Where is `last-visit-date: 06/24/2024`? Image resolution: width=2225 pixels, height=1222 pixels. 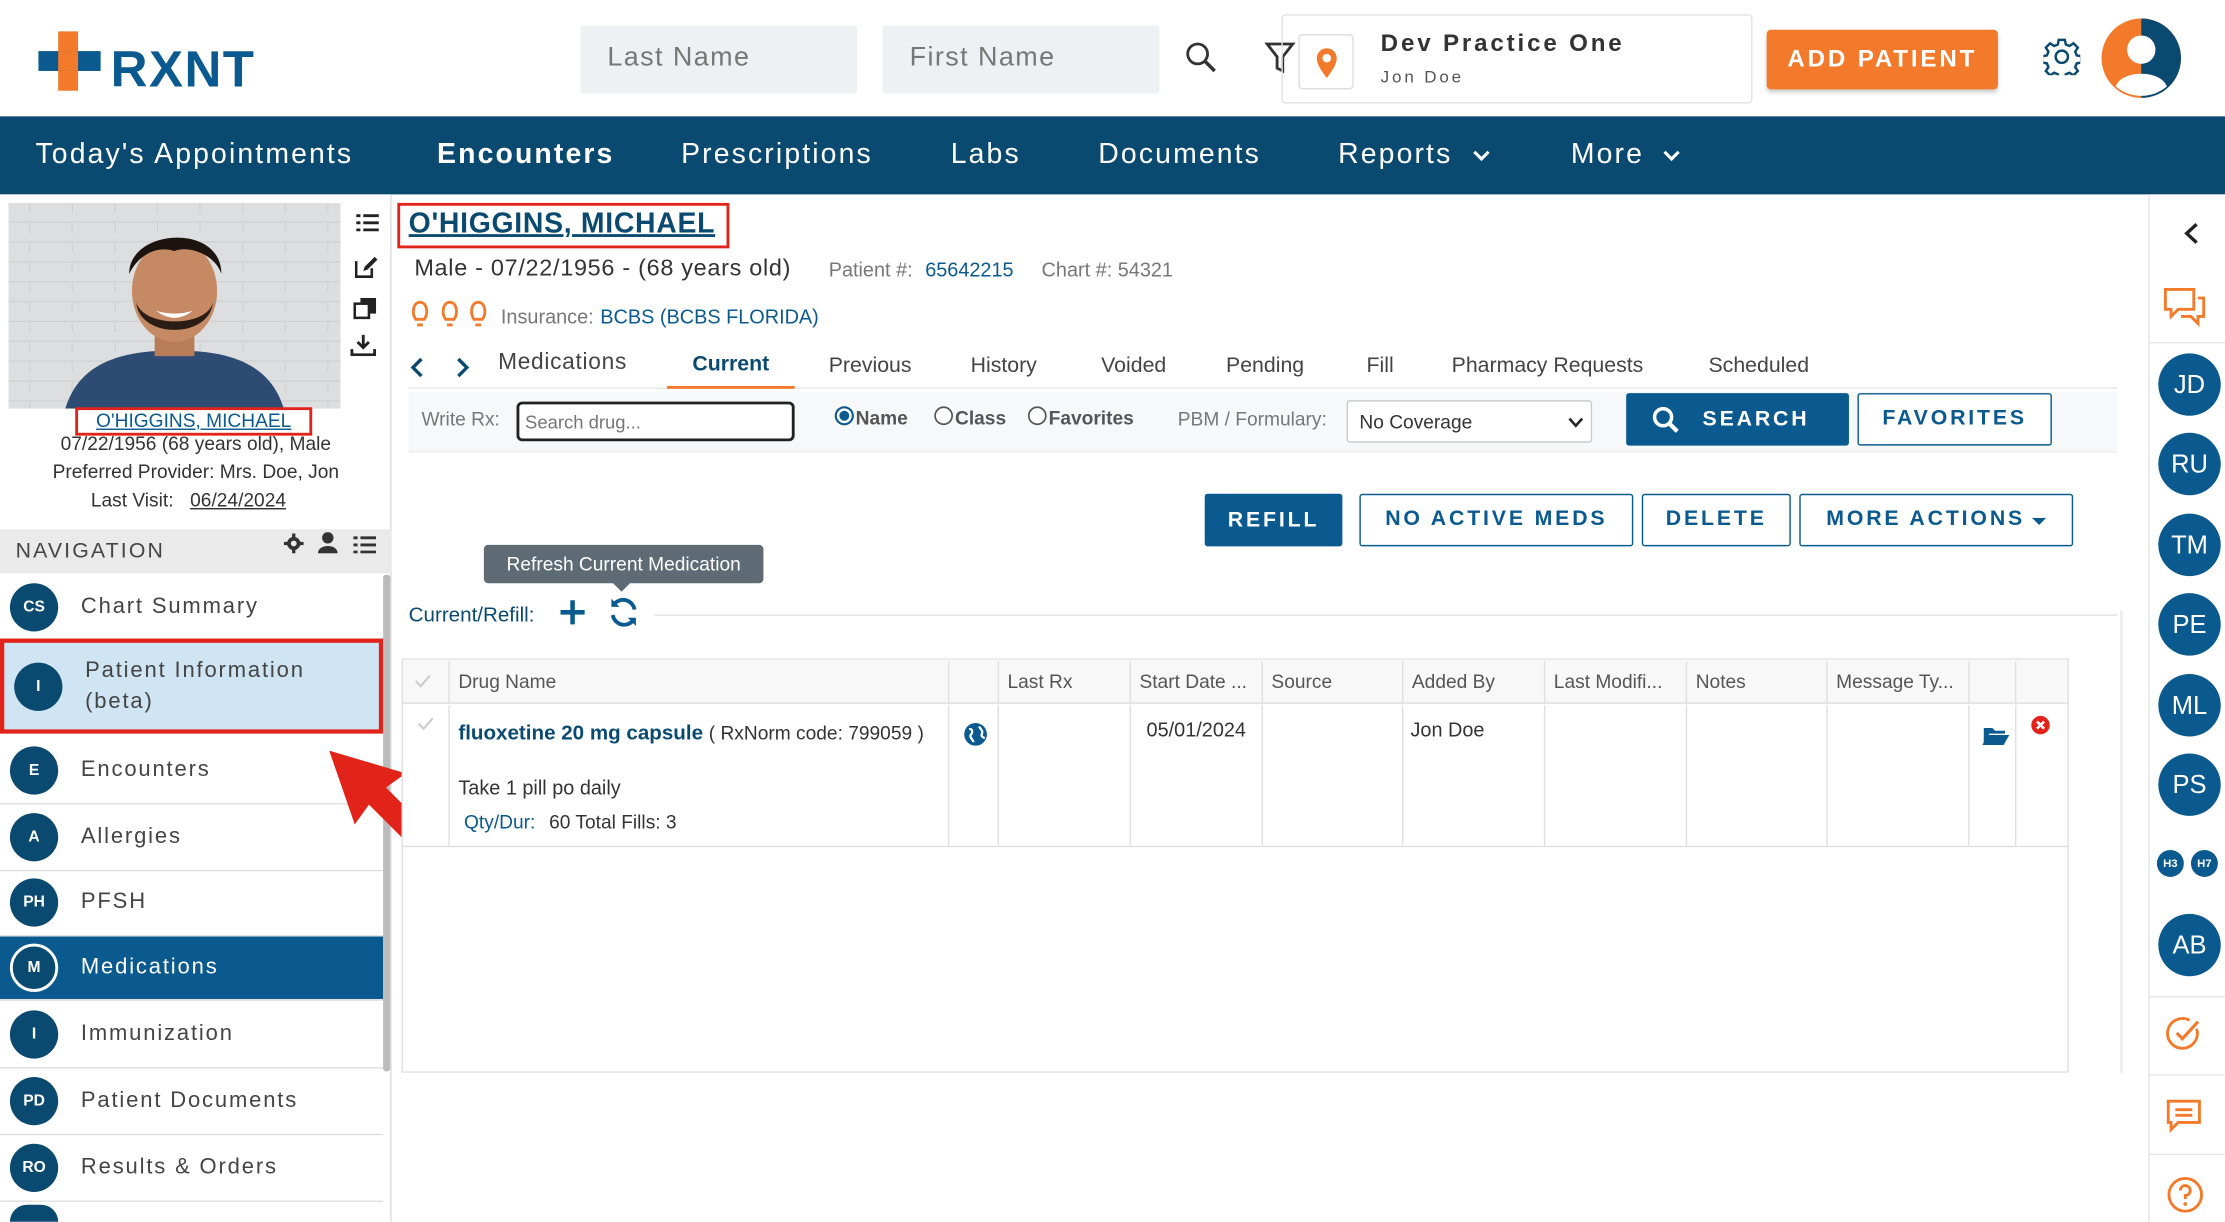
last-visit-date: 06/24/2024 is located at coordinates (238, 500).